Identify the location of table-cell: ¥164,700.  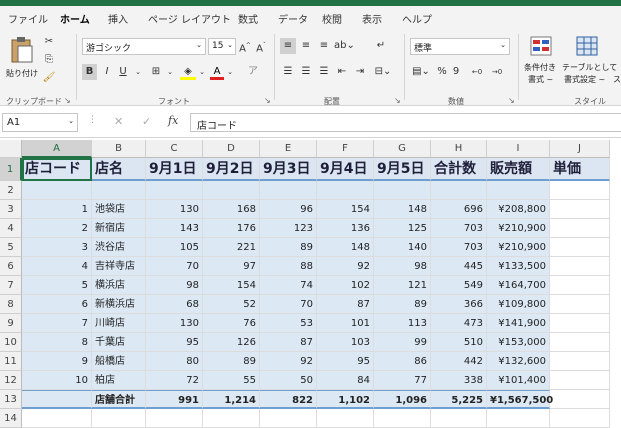
(518, 285).